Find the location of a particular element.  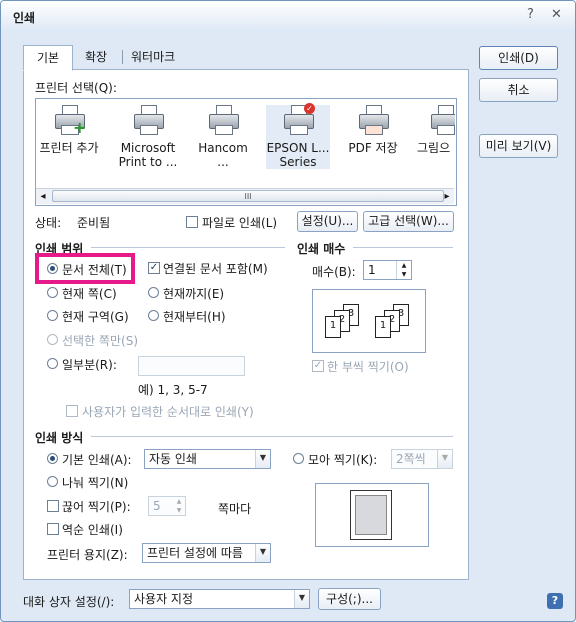

copies-title: 인쇄 매수 is located at coordinates (323, 248).